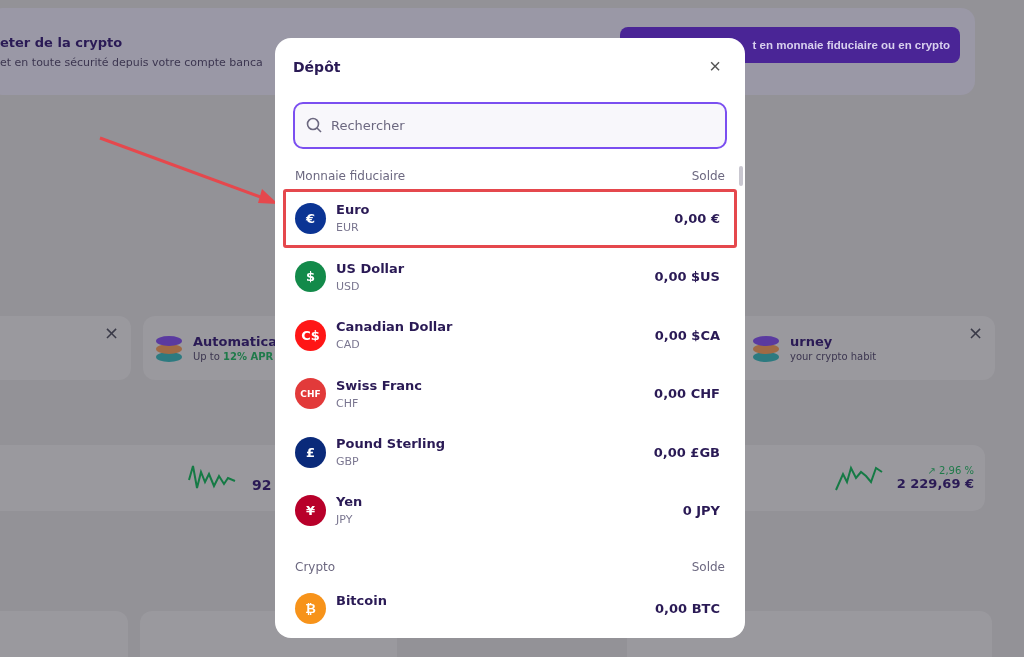  I want to click on banner-title: eter de la crypto, so click(62, 42).